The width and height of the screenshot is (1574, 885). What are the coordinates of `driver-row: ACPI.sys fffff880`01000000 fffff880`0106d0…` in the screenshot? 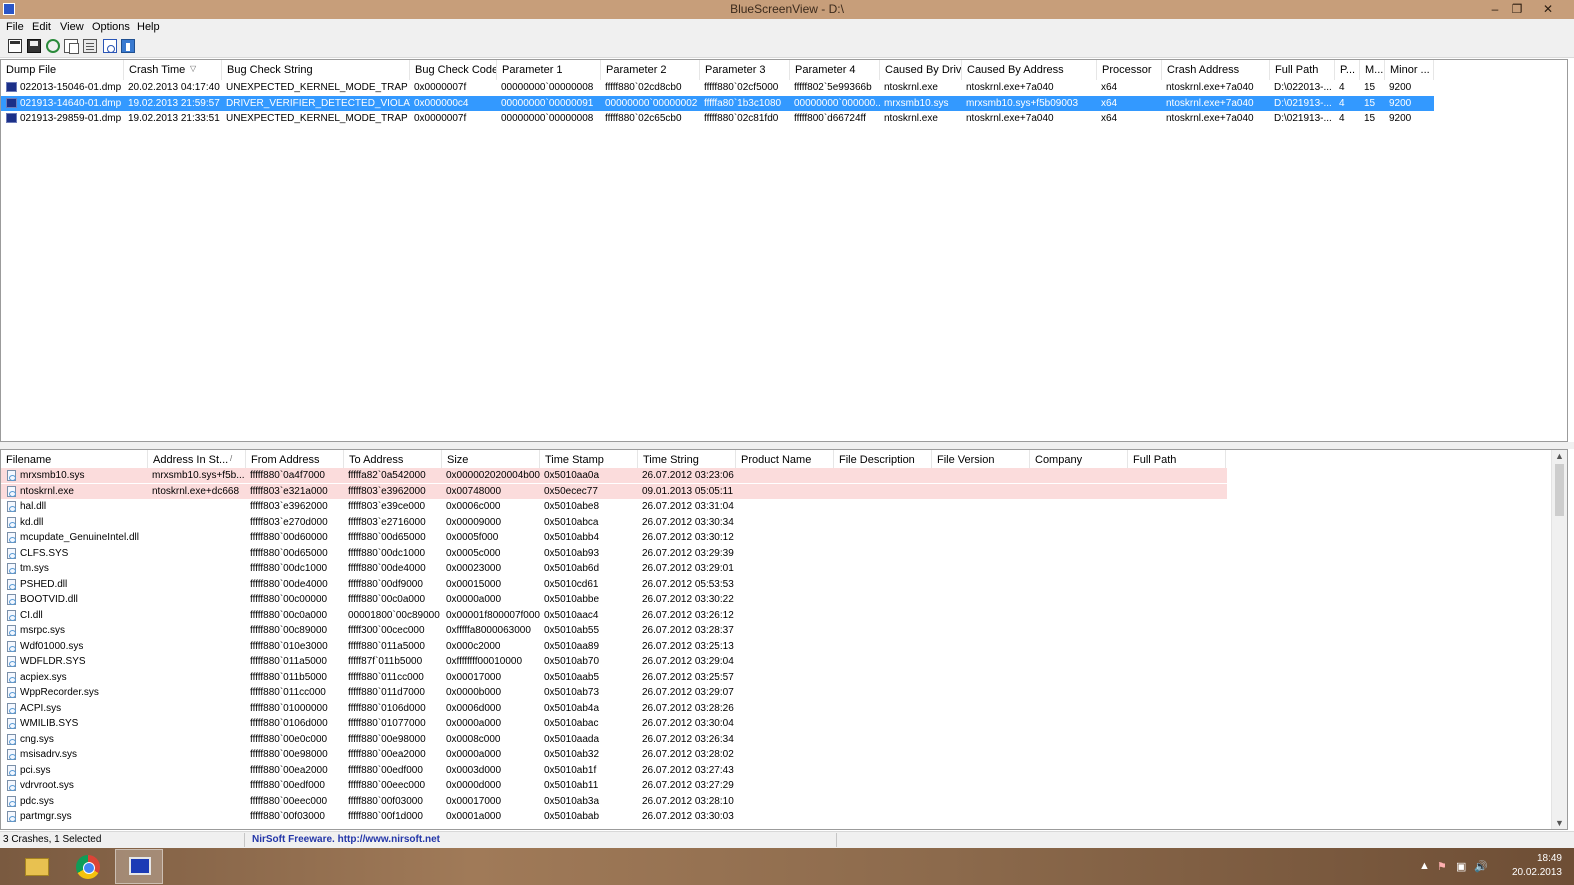 It's located at (771, 708).